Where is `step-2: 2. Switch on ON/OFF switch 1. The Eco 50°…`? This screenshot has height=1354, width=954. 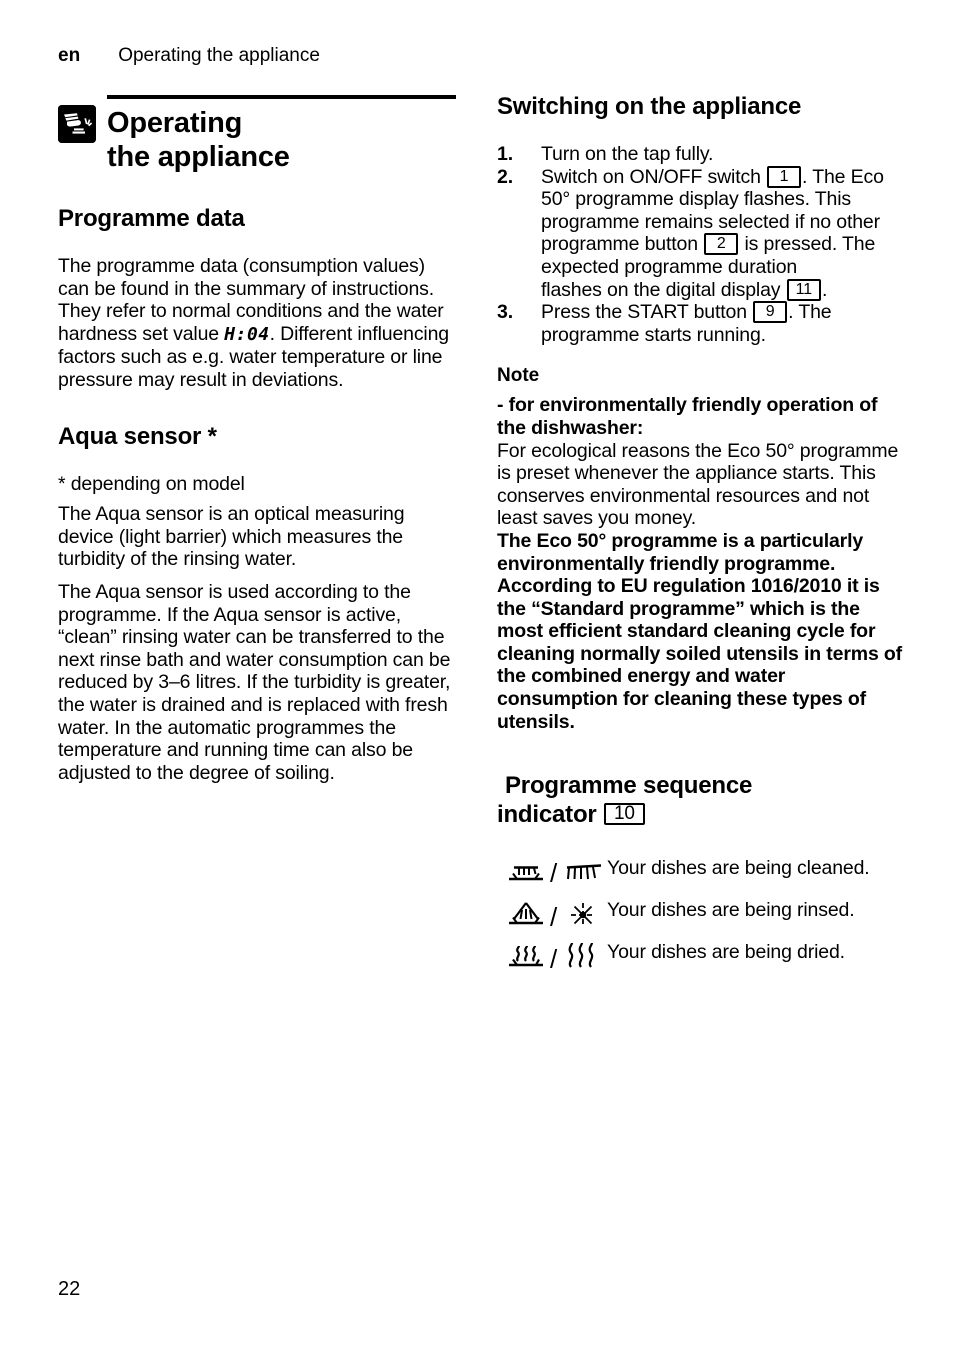
step-2: 2. Switch on ON/OFF switch 1. The Eco 50°… is located at coordinates (703, 233).